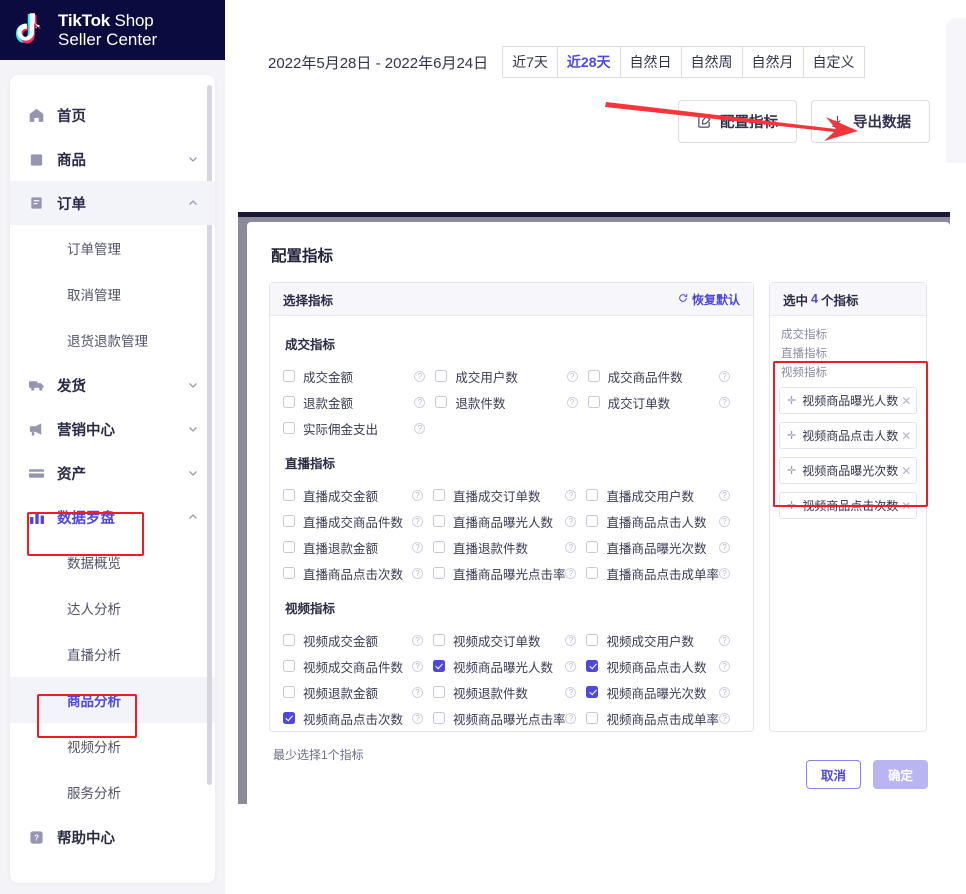  I want to click on date-preset-week: 自然周, so click(712, 62).